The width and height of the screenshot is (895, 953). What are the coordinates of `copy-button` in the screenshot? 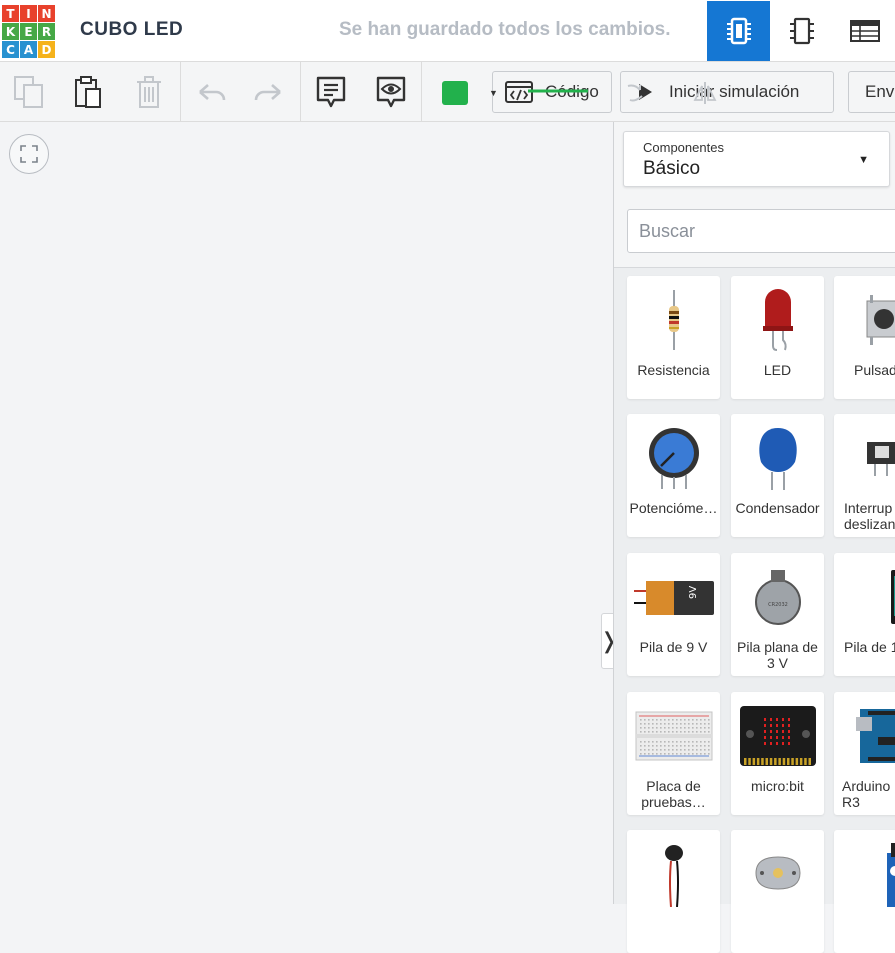 It's located at (29, 92).